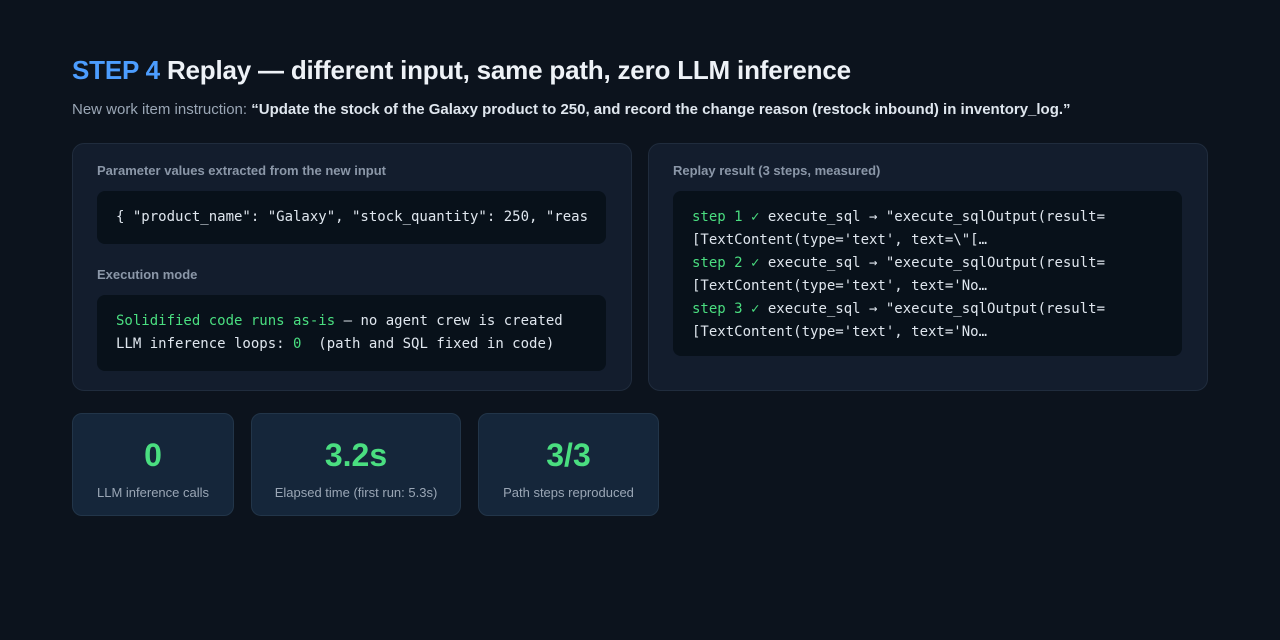  What do you see at coordinates (153, 492) in the screenshot?
I see `stat-label: LLM inference calls` at bounding box center [153, 492].